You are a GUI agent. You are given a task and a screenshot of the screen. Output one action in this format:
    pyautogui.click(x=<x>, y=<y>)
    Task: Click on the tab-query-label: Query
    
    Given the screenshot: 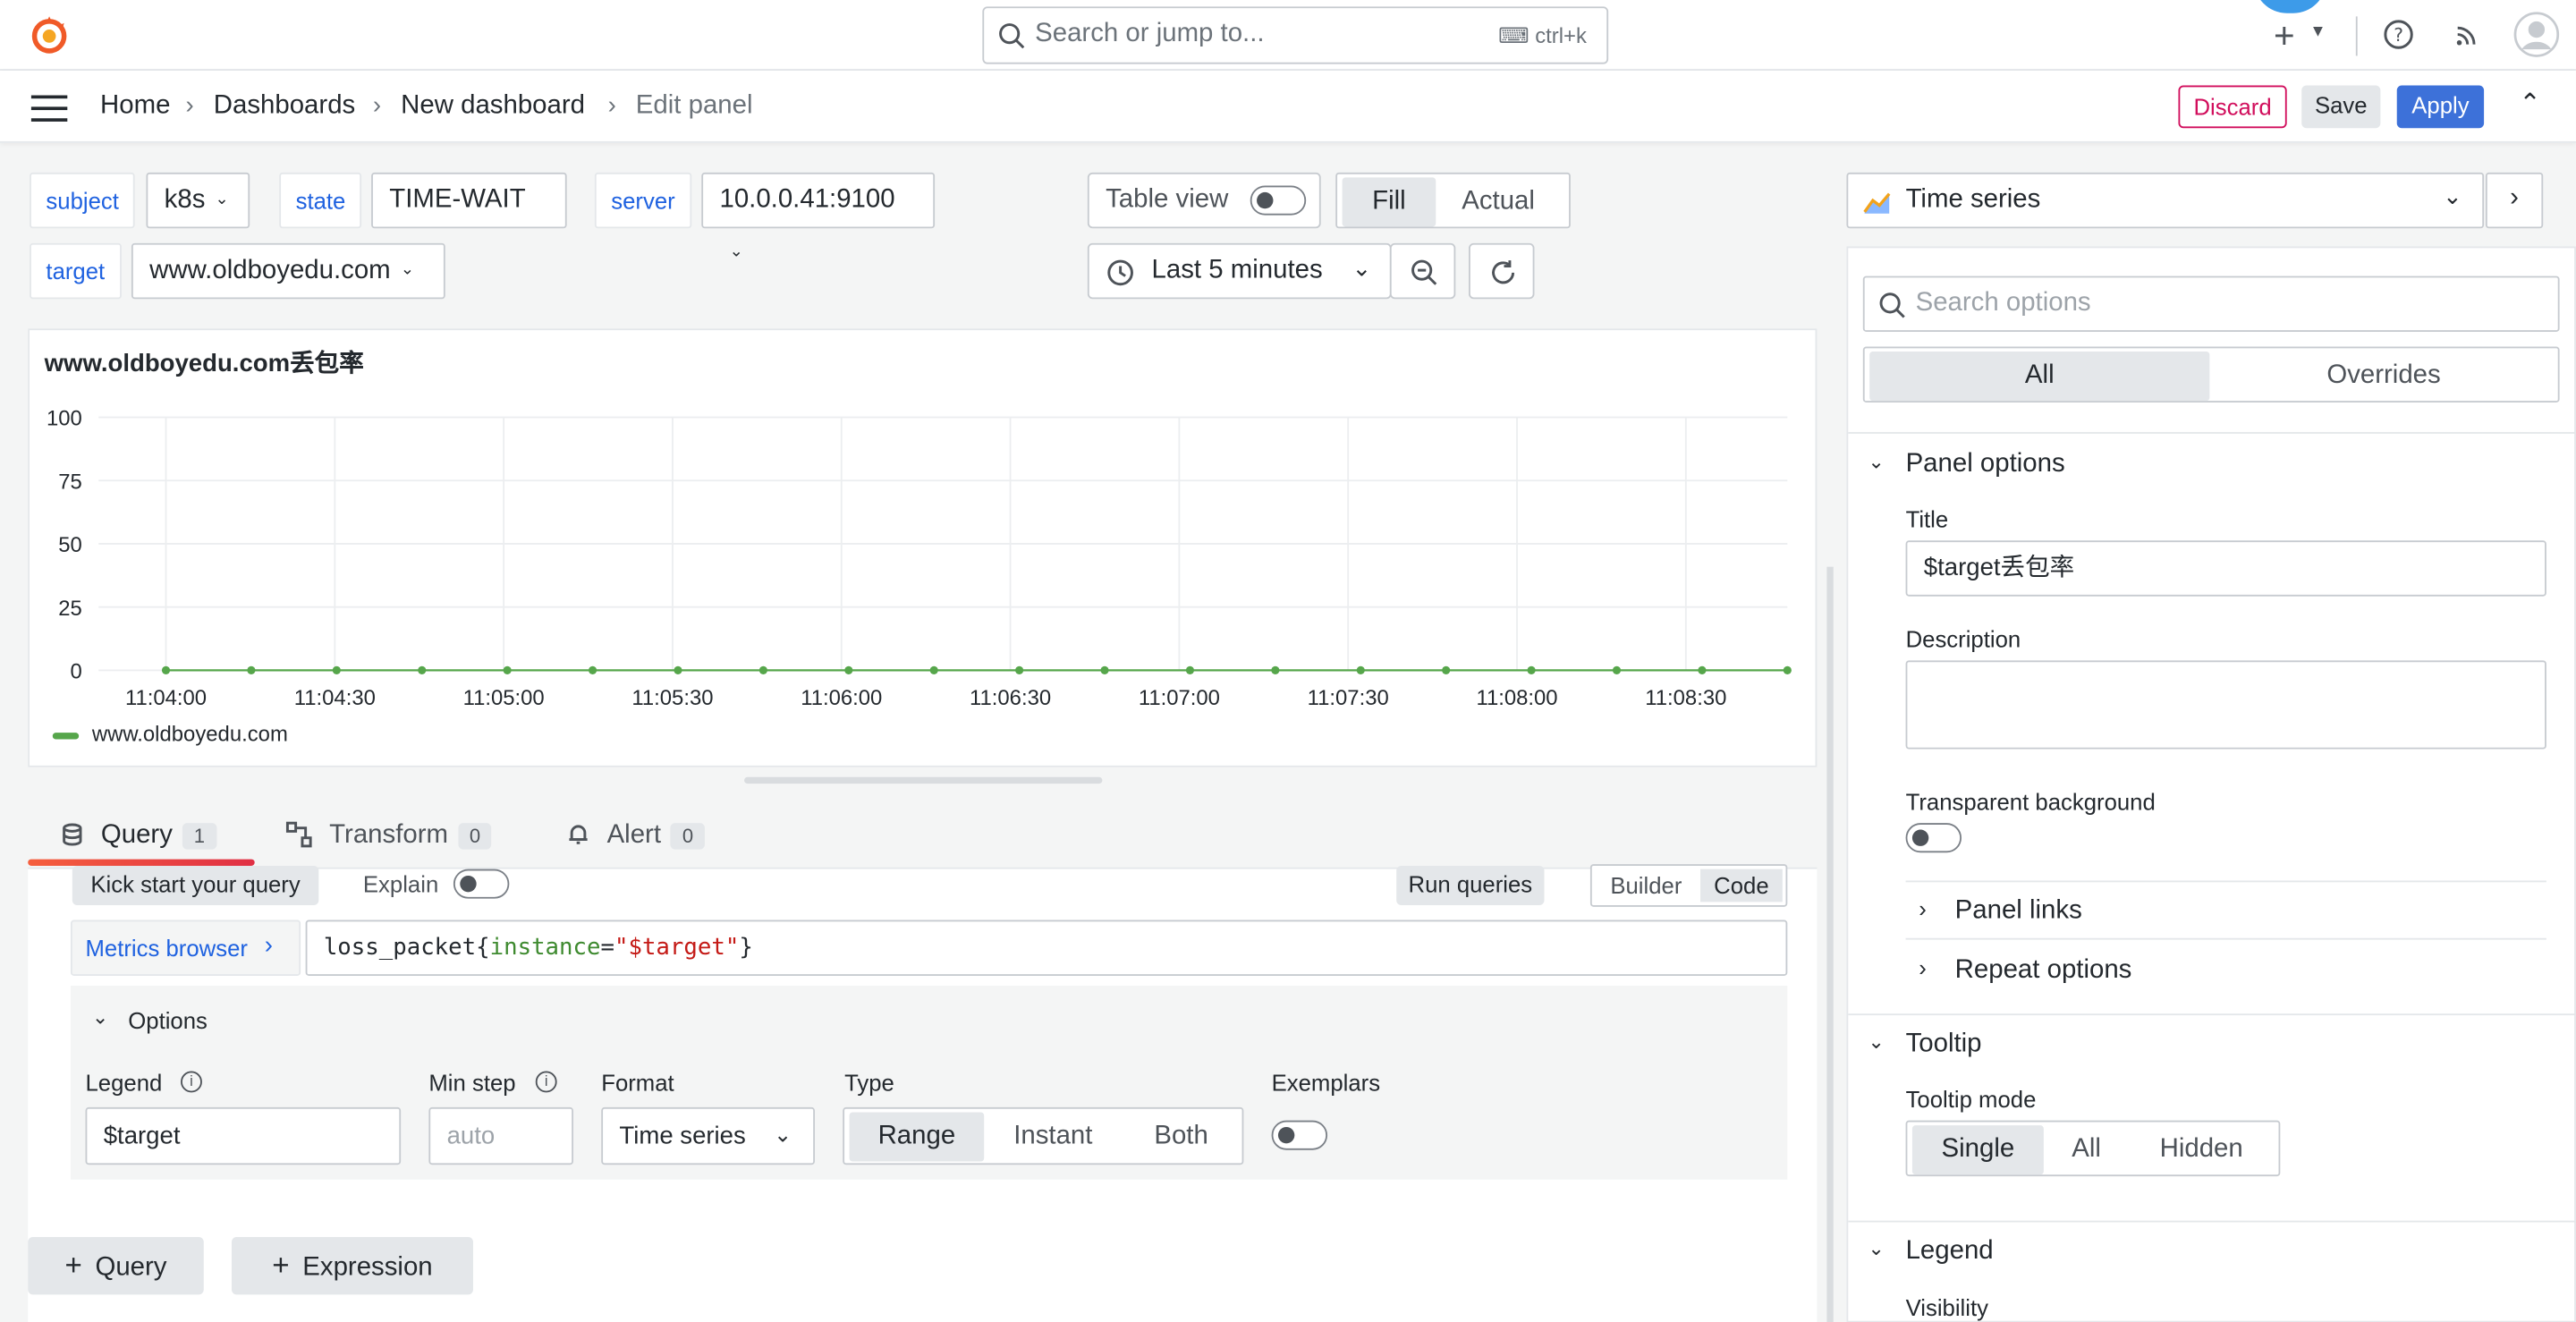 What is the action you would take?
    pyautogui.click(x=136, y=836)
    